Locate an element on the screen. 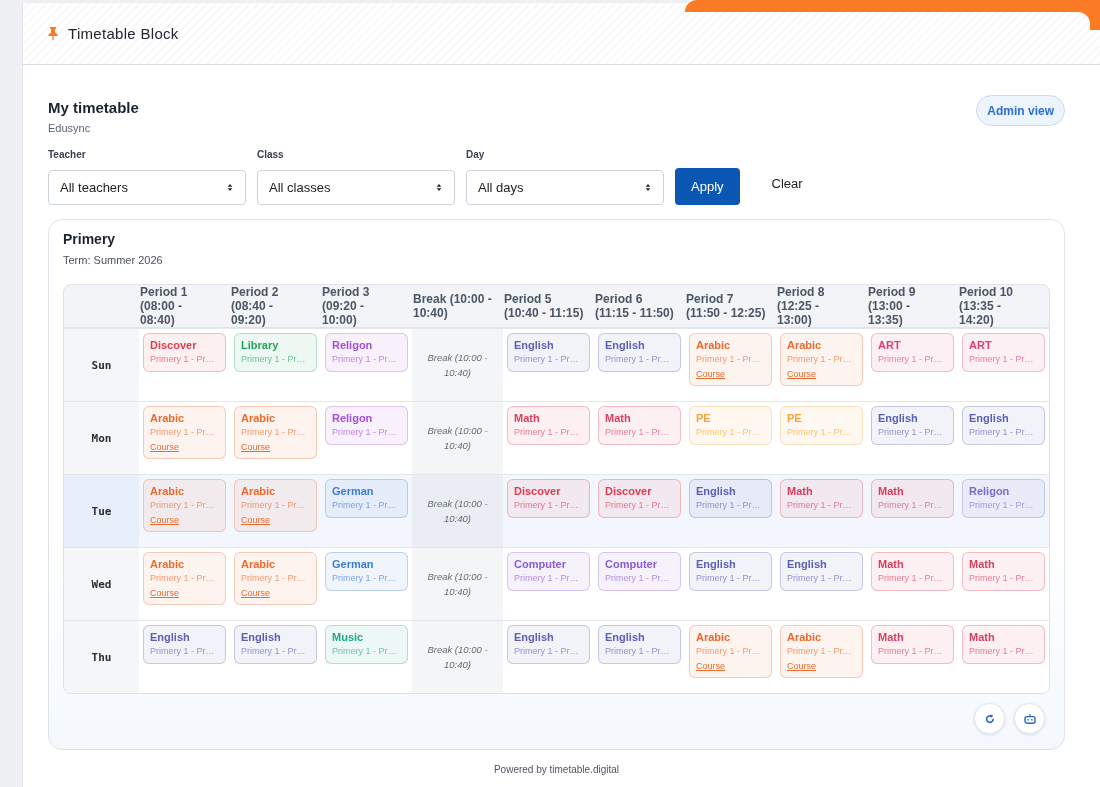 The width and height of the screenshot is (1100, 787). refresh-button is located at coordinates (989, 718).